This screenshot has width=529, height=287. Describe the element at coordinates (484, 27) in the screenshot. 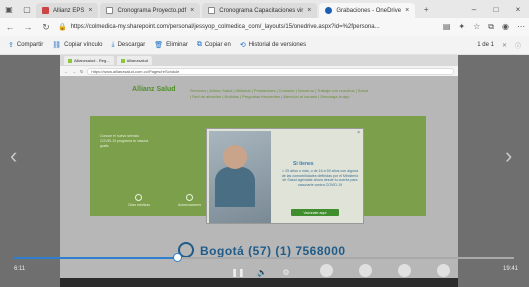

I see `address-bar-actions: ▤ ✦ ☆ ⧉ ◉ ⋯` at that location.